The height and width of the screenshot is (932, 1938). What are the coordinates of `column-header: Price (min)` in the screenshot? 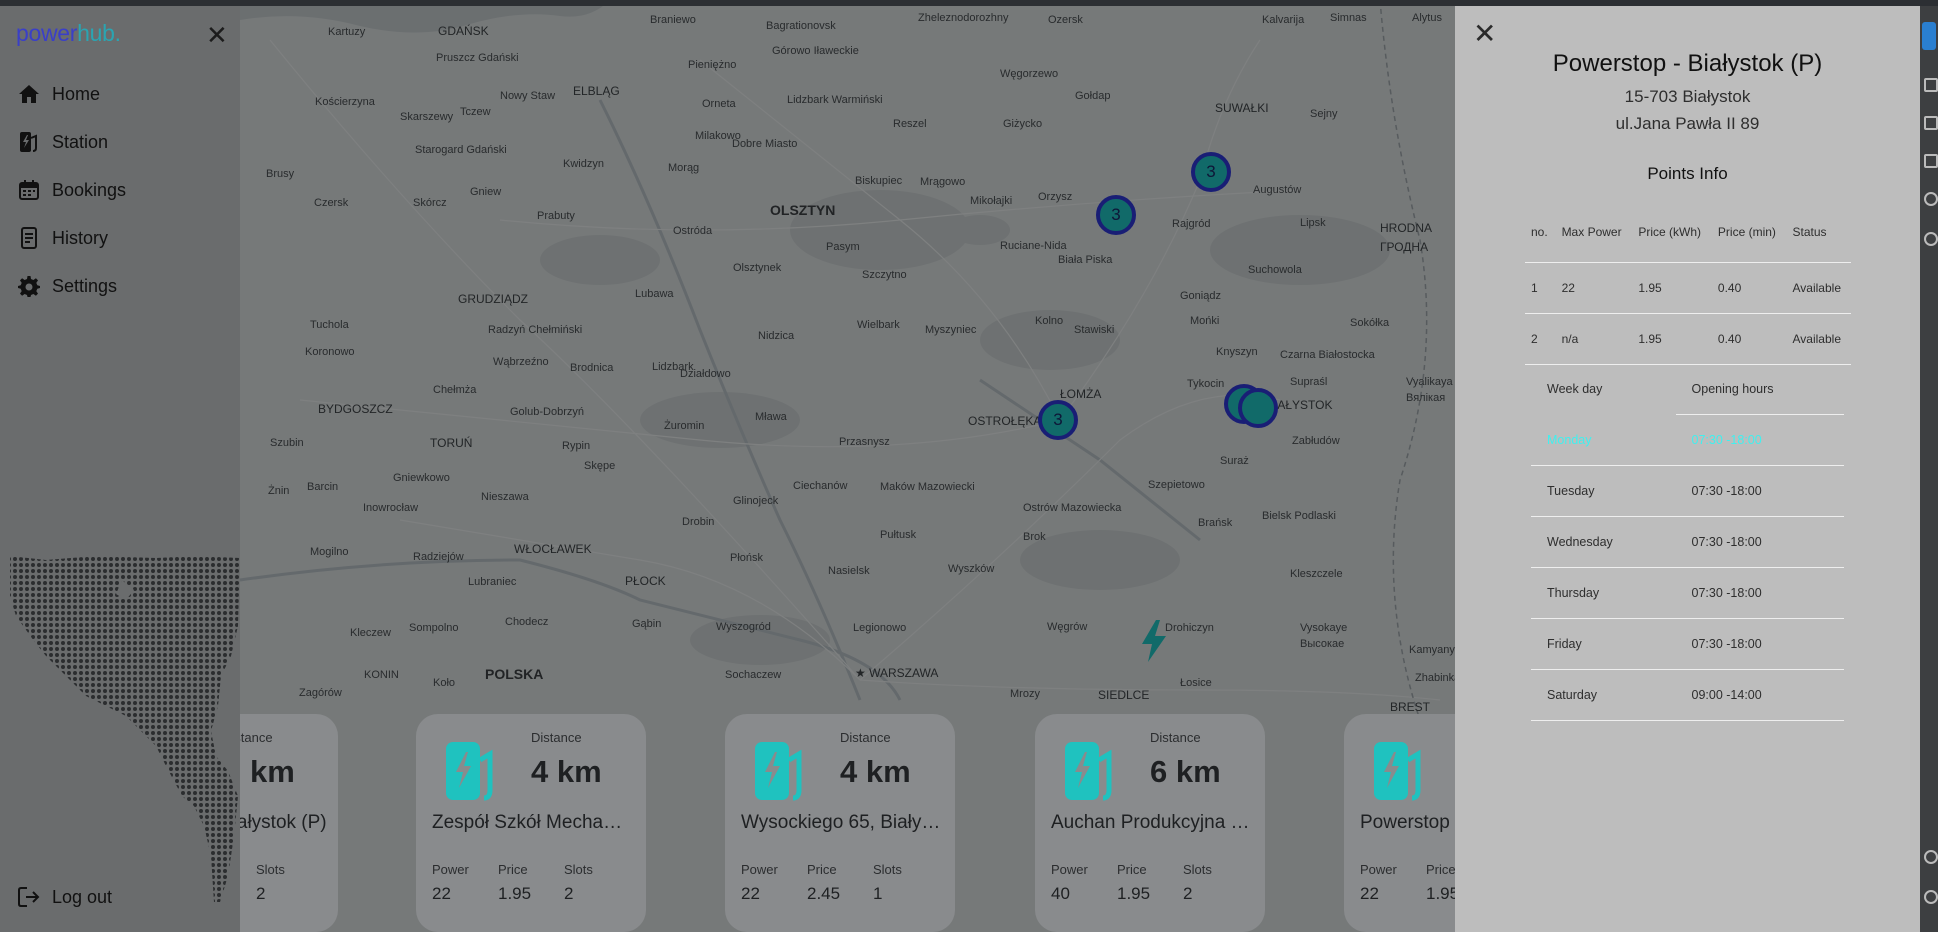 It's located at (1749, 232).